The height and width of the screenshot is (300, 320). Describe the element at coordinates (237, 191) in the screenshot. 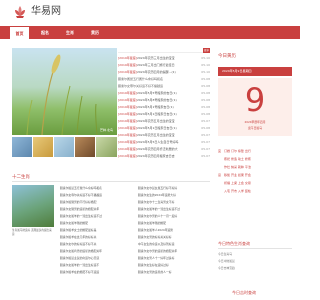

I see `yiji-items: 入宅 开市 入学 竖柱` at that location.